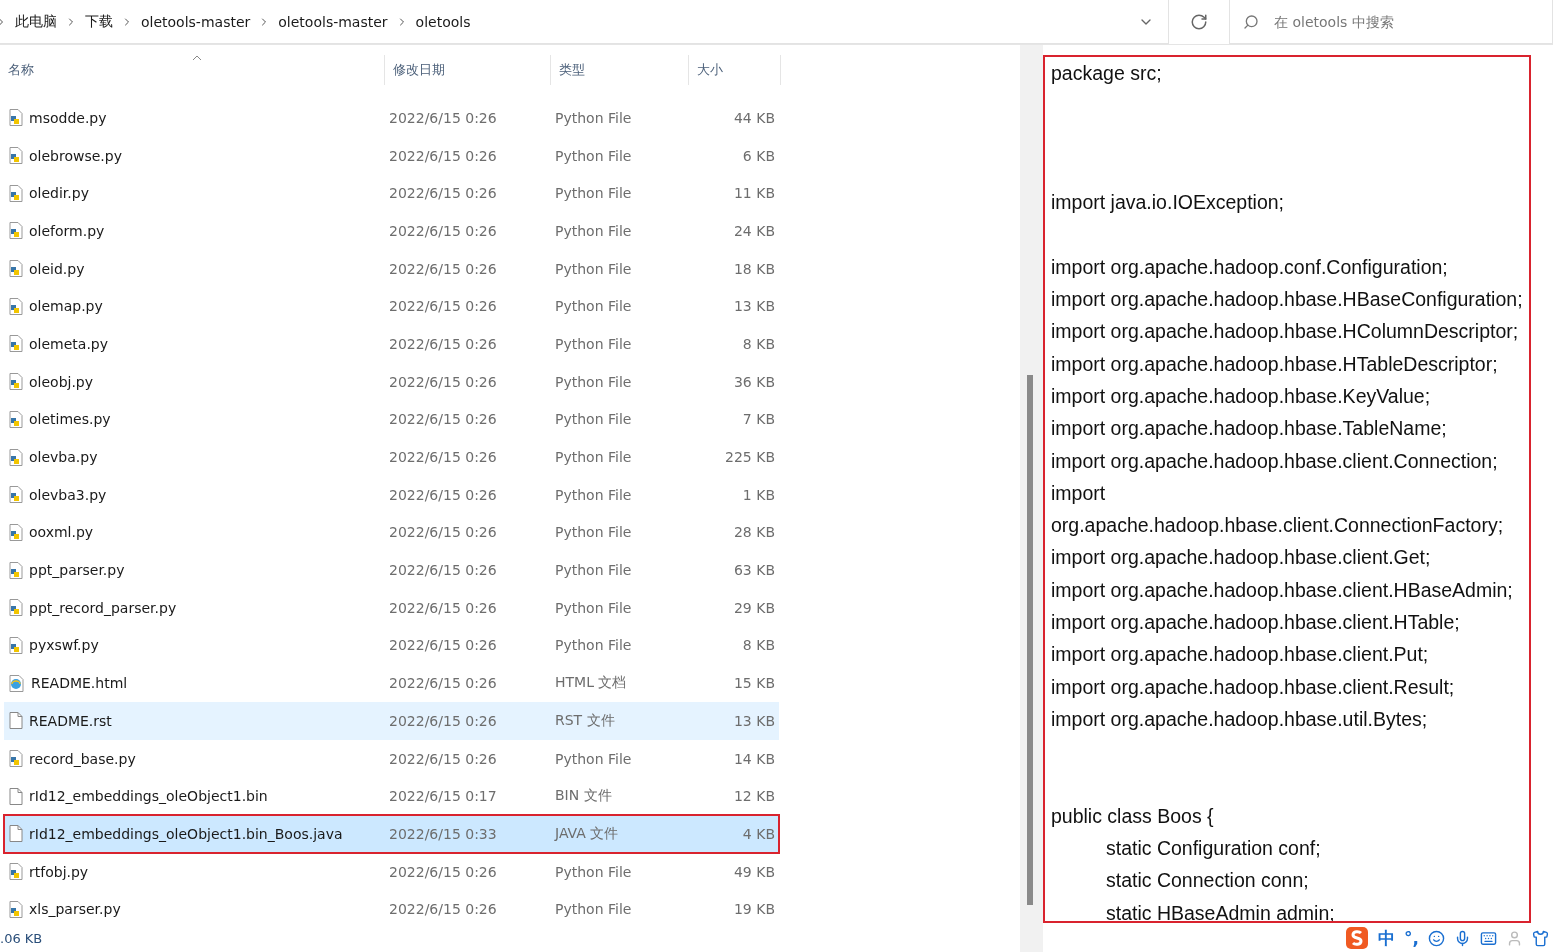  Describe the element at coordinates (391, 306) in the screenshot. I see `file-row: olemap.py 2022/6/15 0:26 Python File 13 KB` at that location.